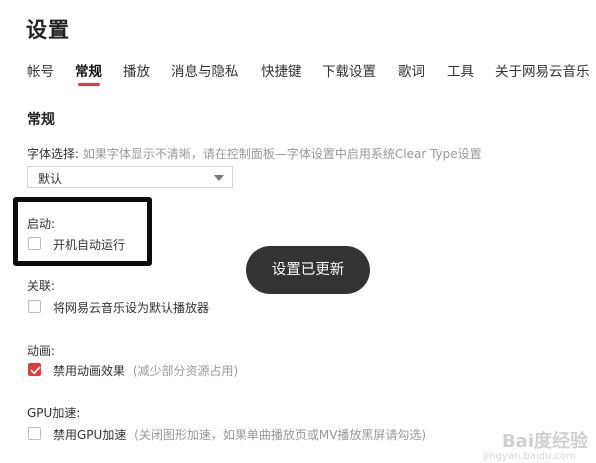 The image size is (596, 463). What do you see at coordinates (41, 351) in the screenshot?
I see `animation-label: 动画:` at bounding box center [41, 351].